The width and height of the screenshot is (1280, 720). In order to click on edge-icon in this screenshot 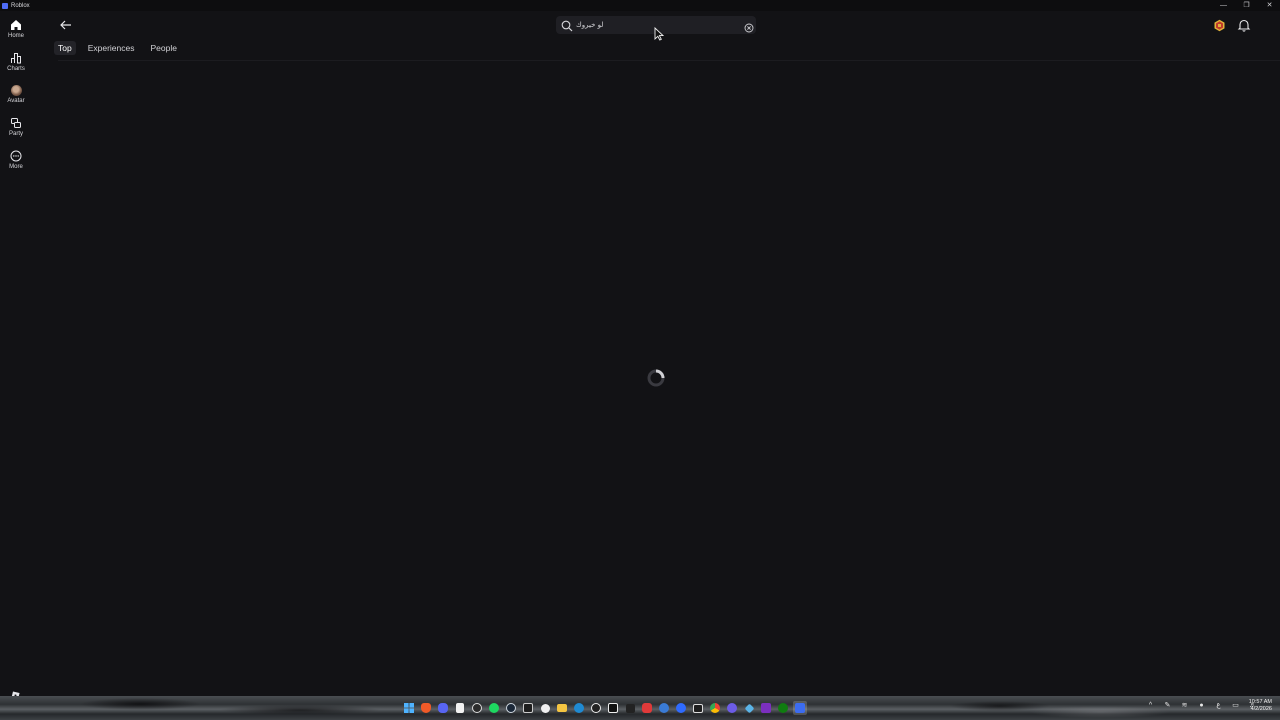, I will do `click(579, 708)`.